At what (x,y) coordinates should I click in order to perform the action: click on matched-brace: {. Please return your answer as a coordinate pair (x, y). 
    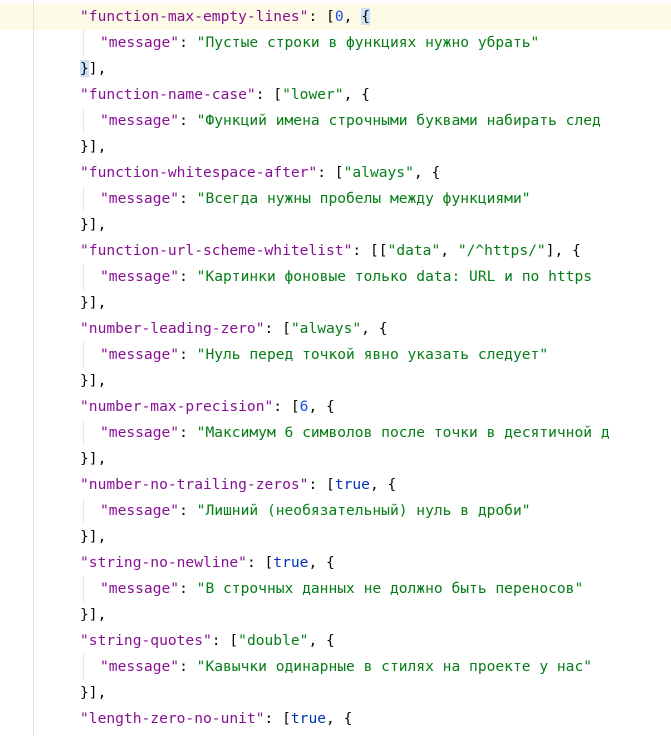
    Looking at the image, I should click on (365, 16).